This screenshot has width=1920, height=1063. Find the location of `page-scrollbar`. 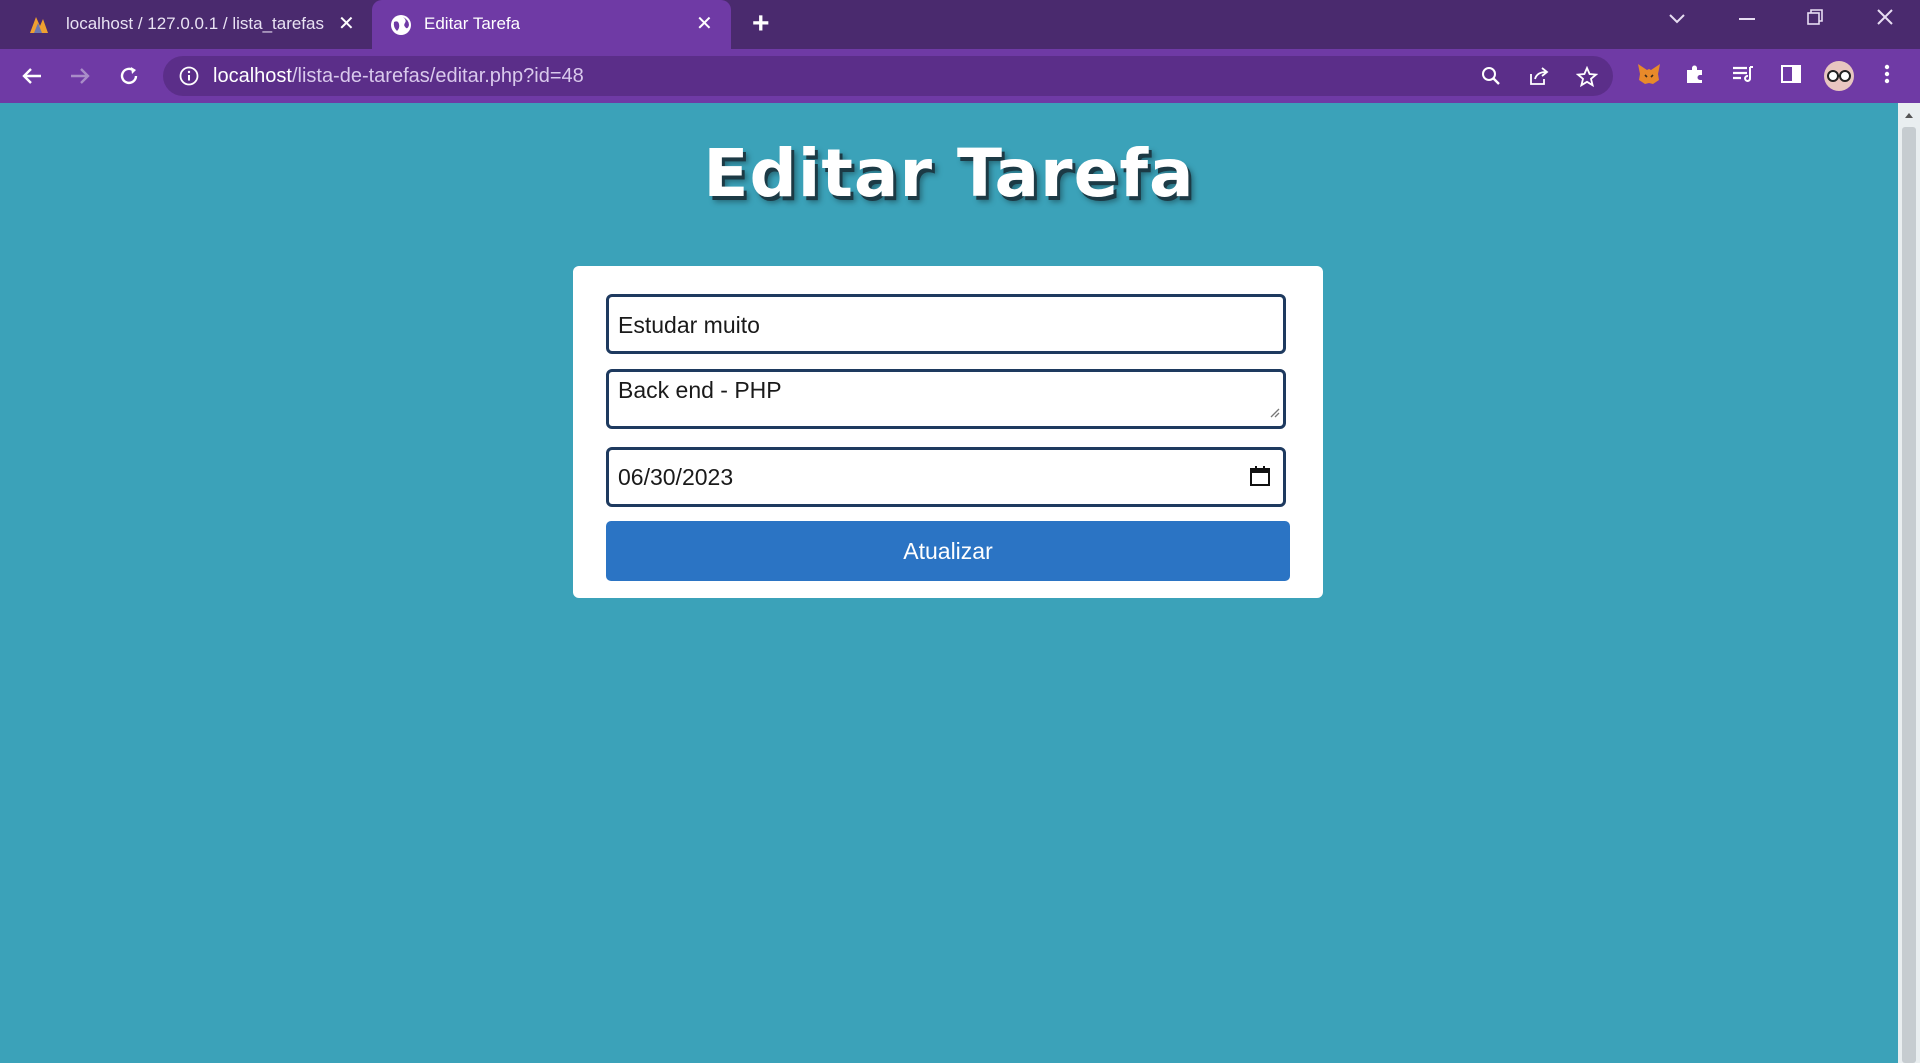

page-scrollbar is located at coordinates (1909, 583).